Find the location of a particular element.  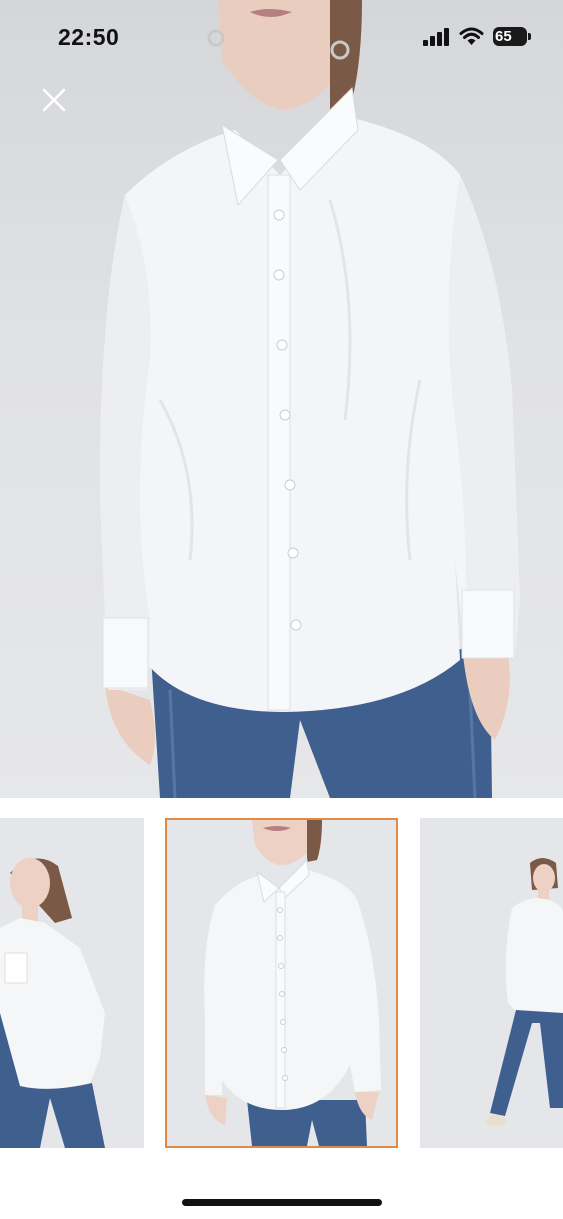

status-icons: 65 is located at coordinates (477, 36).